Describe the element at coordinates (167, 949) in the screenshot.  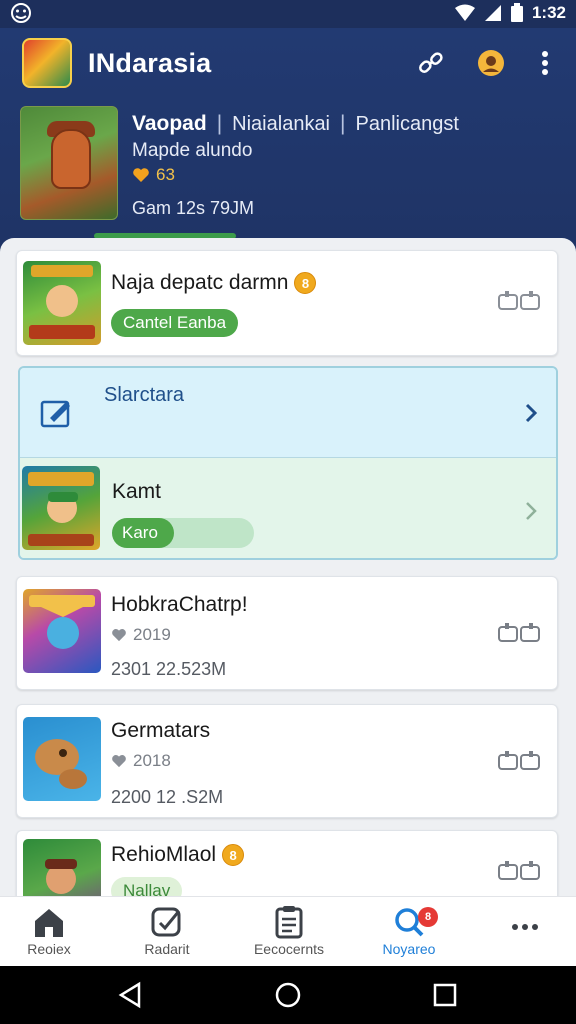
I see `nav-label: Radarit` at that location.